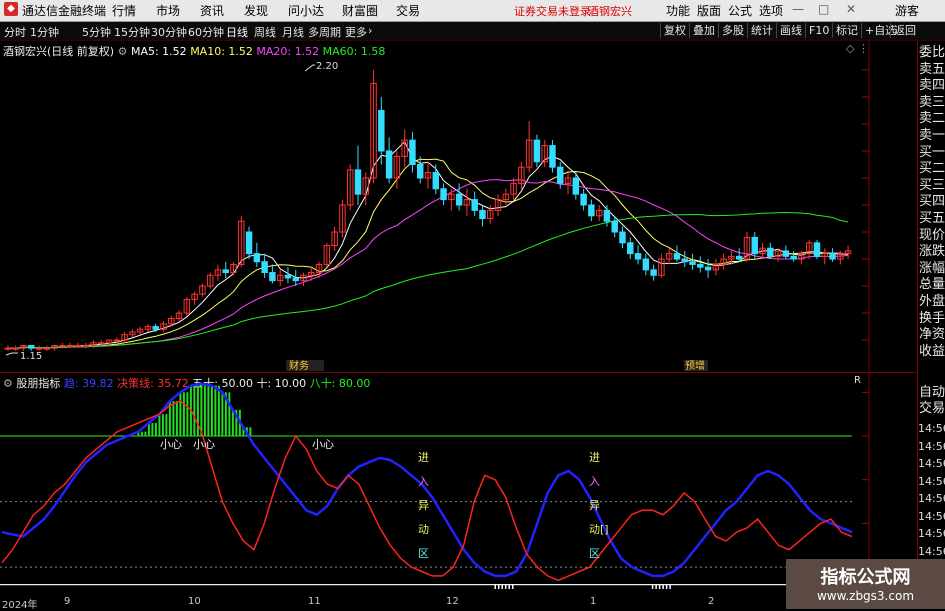 The image size is (945, 611). What do you see at coordinates (790, 30) in the screenshot?
I see `draw-button: 画线` at bounding box center [790, 30].